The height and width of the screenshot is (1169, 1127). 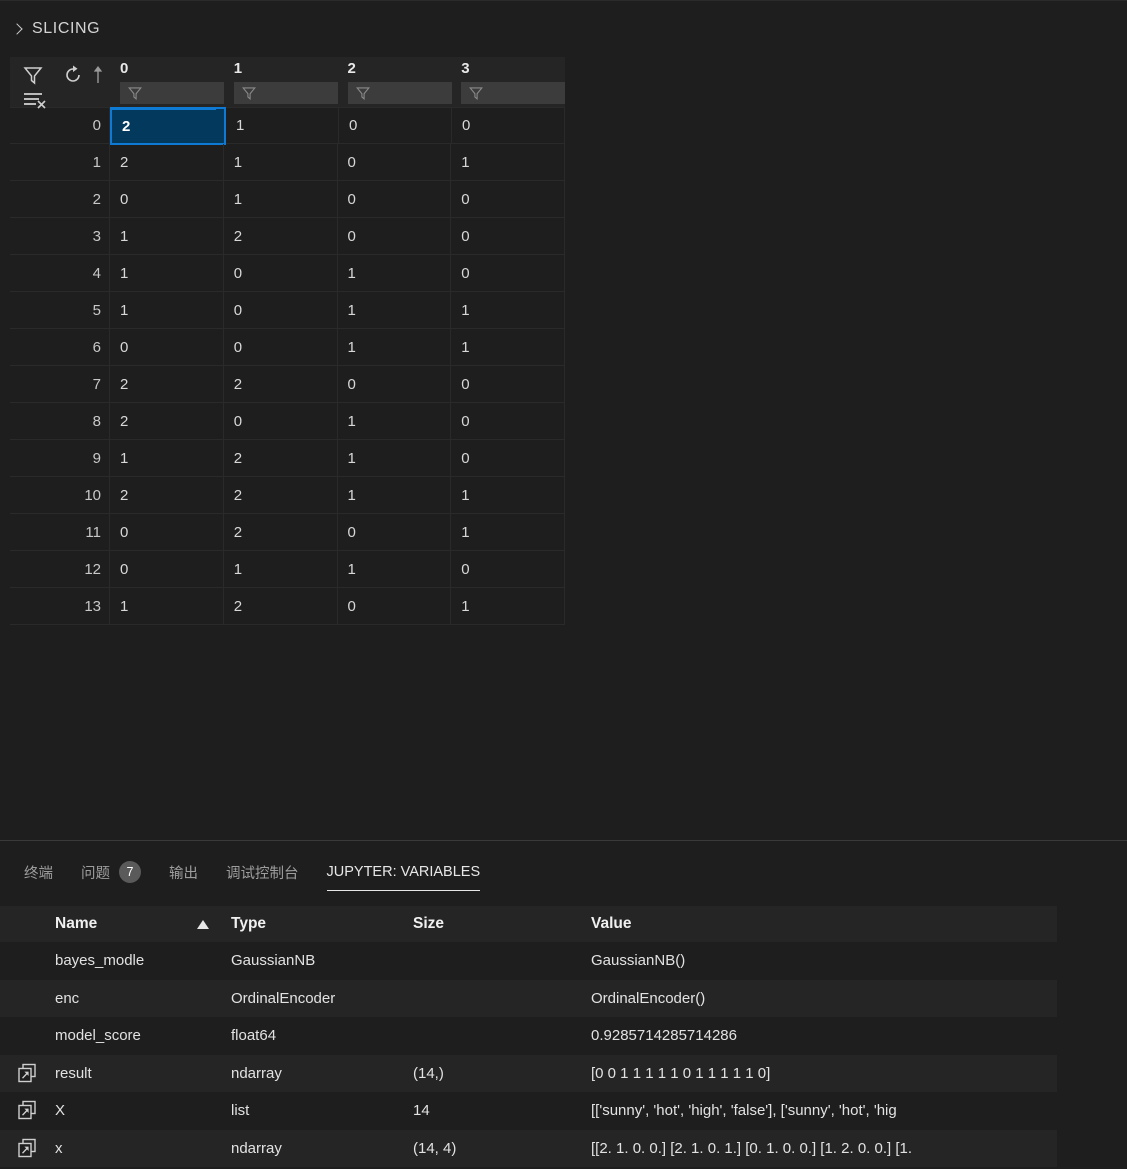 What do you see at coordinates (35, 102) in the screenshot?
I see `clear-filter-icon` at bounding box center [35, 102].